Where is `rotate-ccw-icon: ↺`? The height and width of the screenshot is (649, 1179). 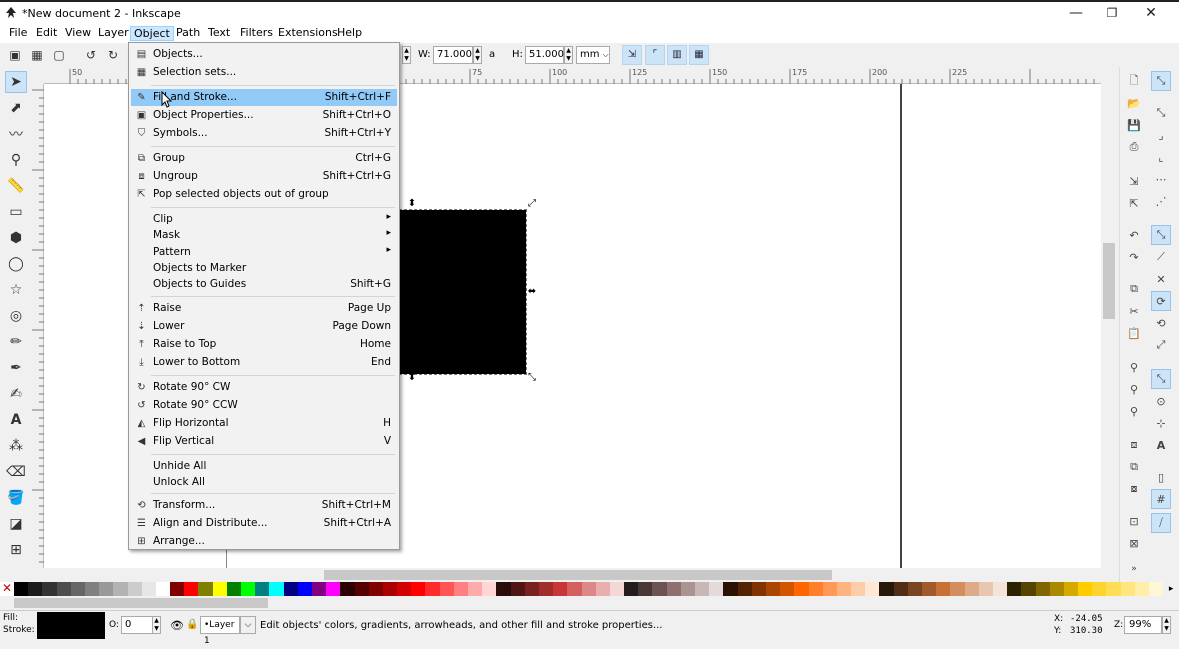 rotate-ccw-icon: ↺ is located at coordinates (91, 55).